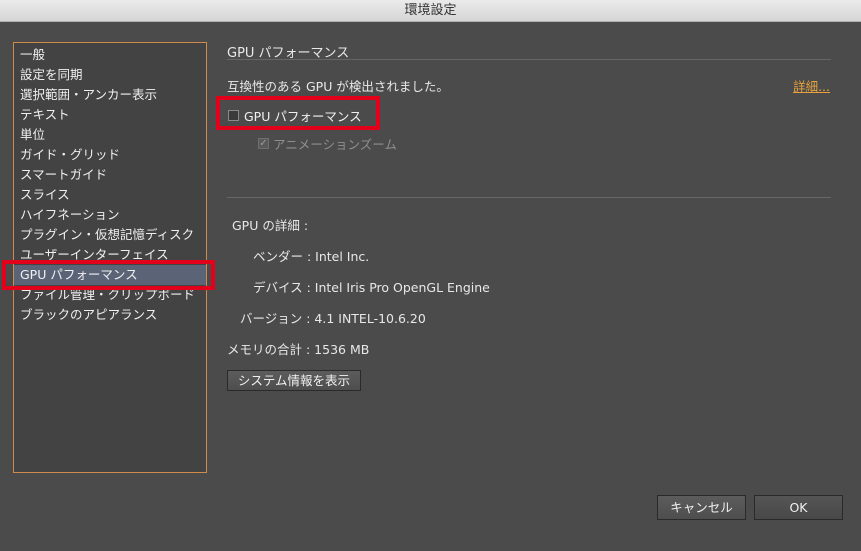 Image resolution: width=861 pixels, height=551 pixels. Describe the element at coordinates (112, 135) in the screenshot. I see `sidebar-item-units: 単位` at that location.